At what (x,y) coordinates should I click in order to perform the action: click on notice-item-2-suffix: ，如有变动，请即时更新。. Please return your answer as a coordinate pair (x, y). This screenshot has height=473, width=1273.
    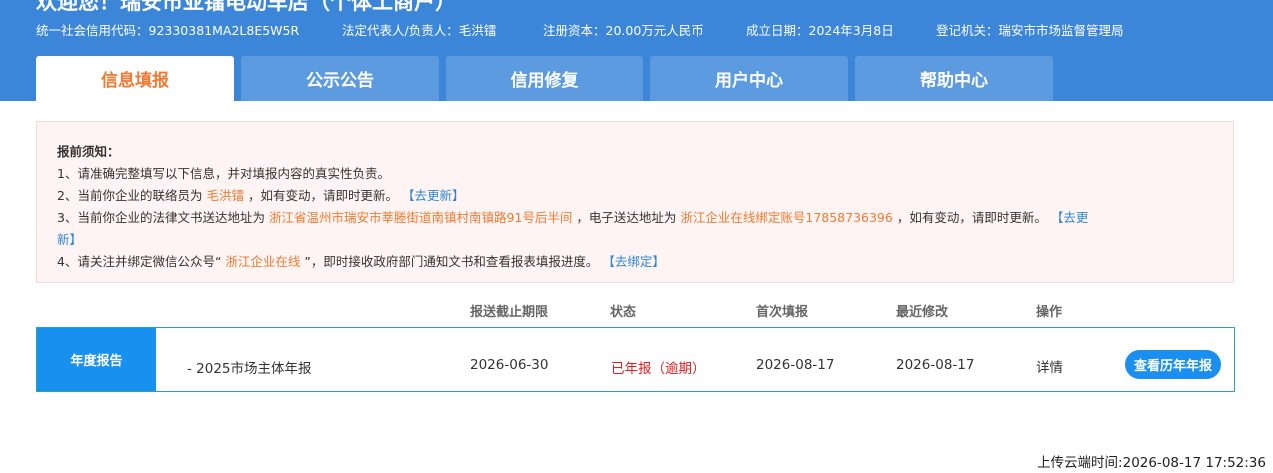
    Looking at the image, I should click on (322, 195).